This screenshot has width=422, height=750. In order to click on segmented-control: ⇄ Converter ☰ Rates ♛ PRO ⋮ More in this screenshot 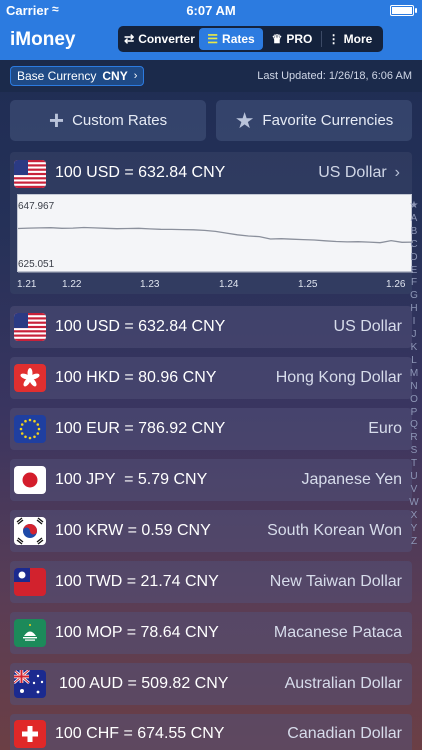, I will do `click(250, 39)`.